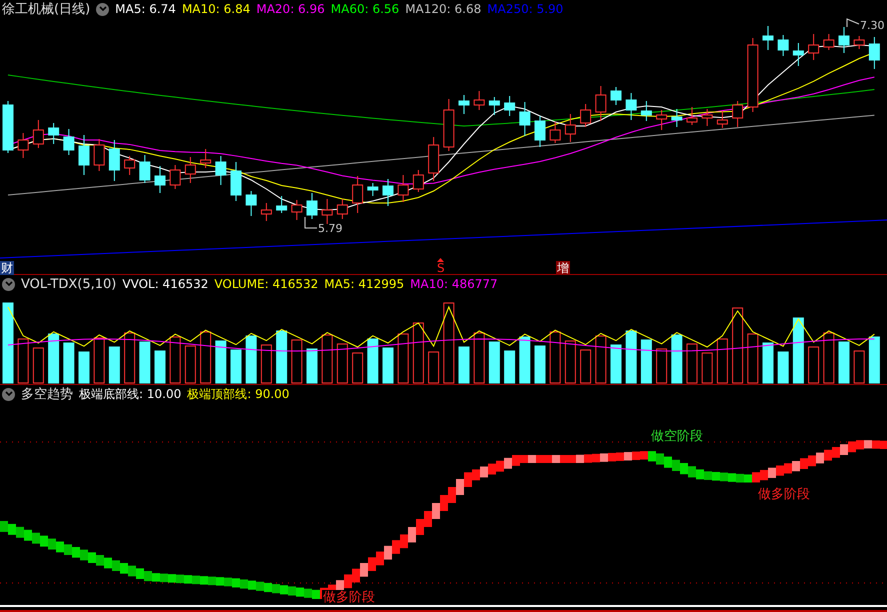  Describe the element at coordinates (238, 394) in the screenshot. I see `indicator-value: 极端顶部线: 90.00` at that location.